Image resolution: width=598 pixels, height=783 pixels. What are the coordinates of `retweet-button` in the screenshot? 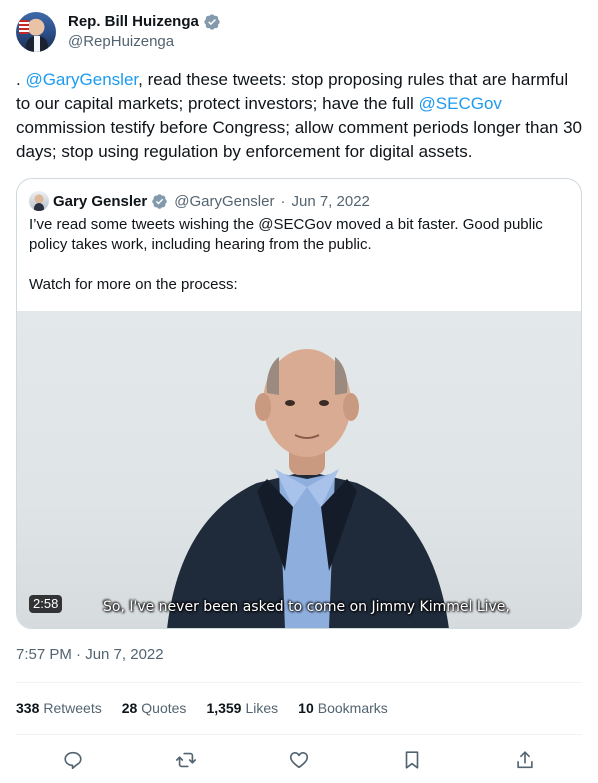 It's located at (186, 760).